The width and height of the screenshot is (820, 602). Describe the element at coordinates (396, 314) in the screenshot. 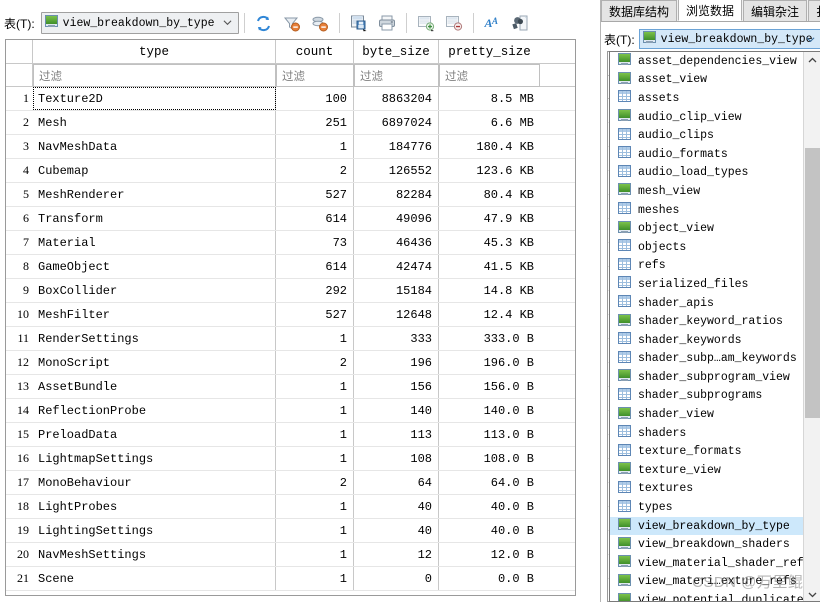

I see `cell-byte_size: 12648` at that location.